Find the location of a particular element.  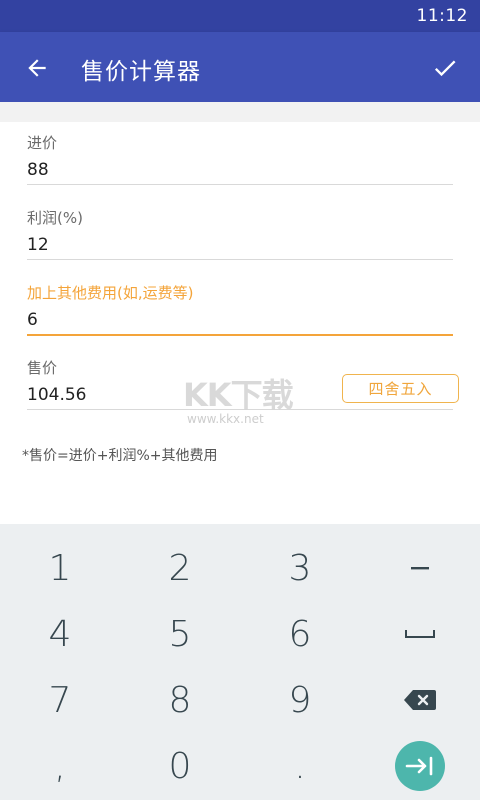

cost-price-input: 88 is located at coordinates (240, 172).